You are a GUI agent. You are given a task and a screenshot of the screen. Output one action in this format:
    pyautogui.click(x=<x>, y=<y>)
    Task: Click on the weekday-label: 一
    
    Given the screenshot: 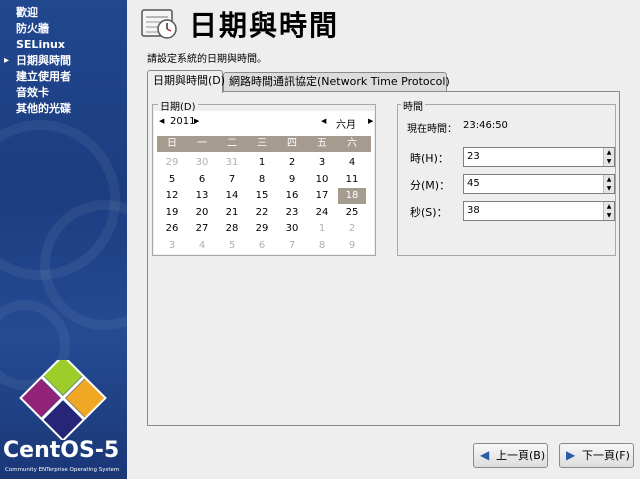 What is the action you would take?
    pyautogui.click(x=202, y=143)
    